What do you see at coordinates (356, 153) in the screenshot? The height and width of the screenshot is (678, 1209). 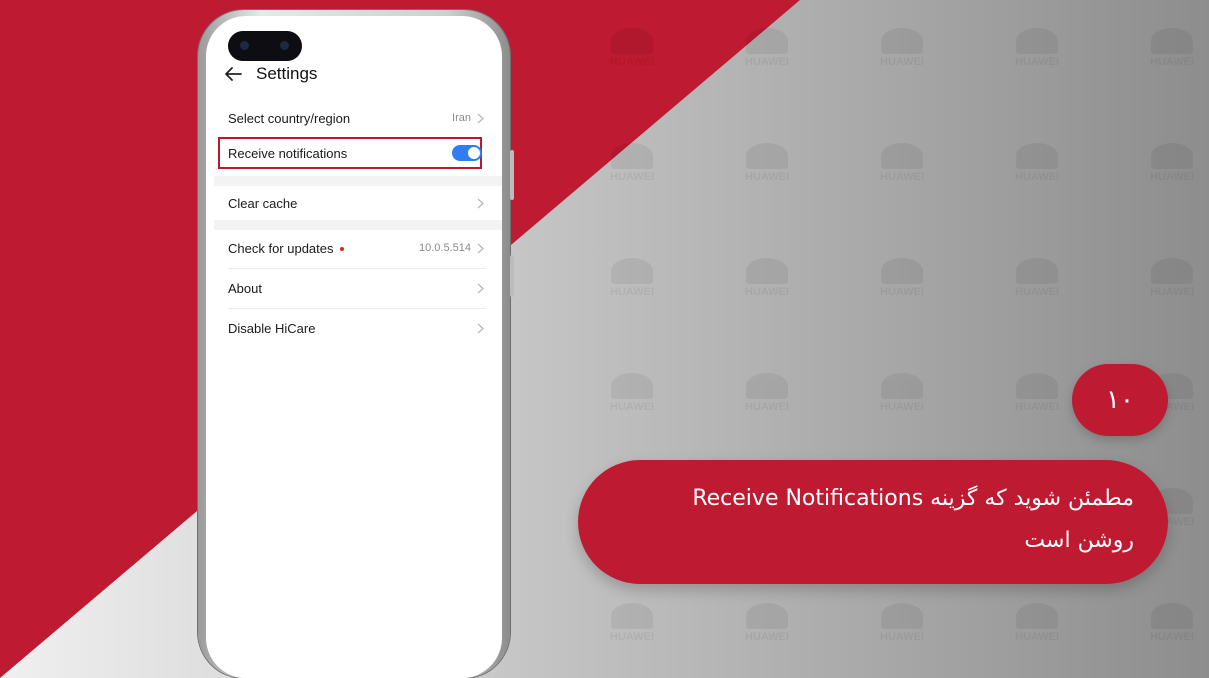 I see `settings-item-notifications: Receive notifications` at bounding box center [356, 153].